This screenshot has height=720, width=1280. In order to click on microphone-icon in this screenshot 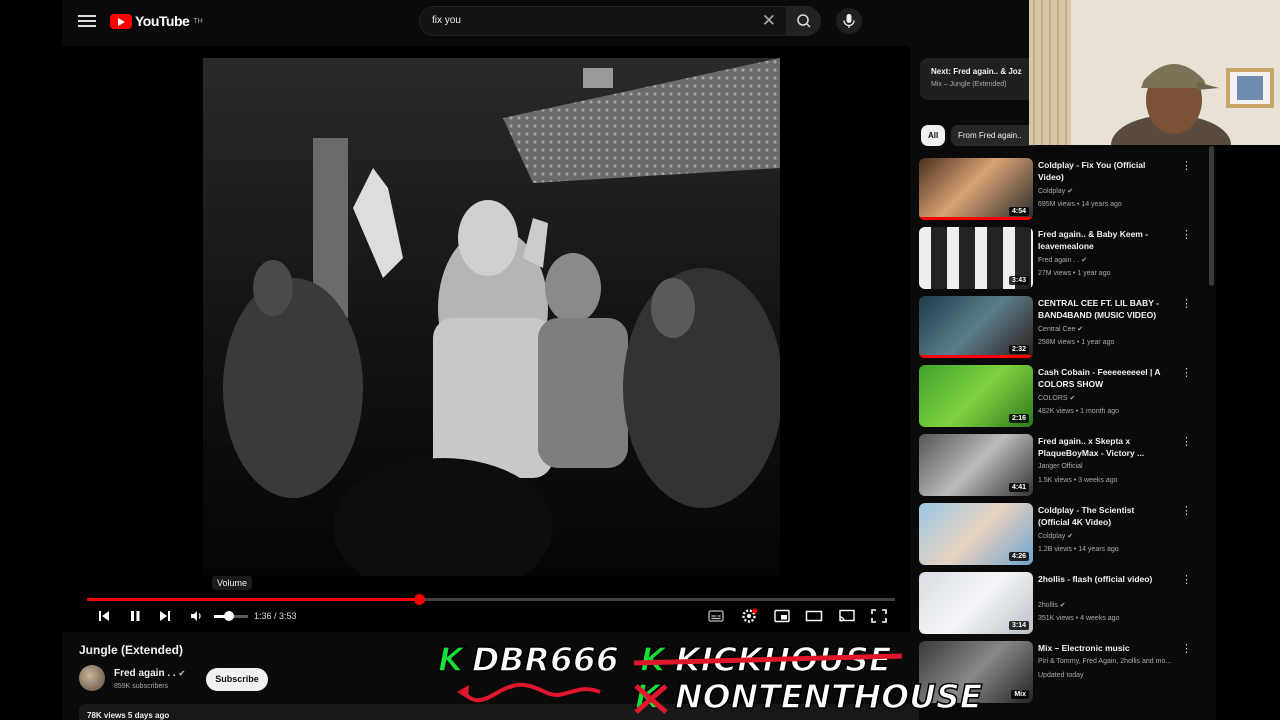, I will do `click(849, 21)`.